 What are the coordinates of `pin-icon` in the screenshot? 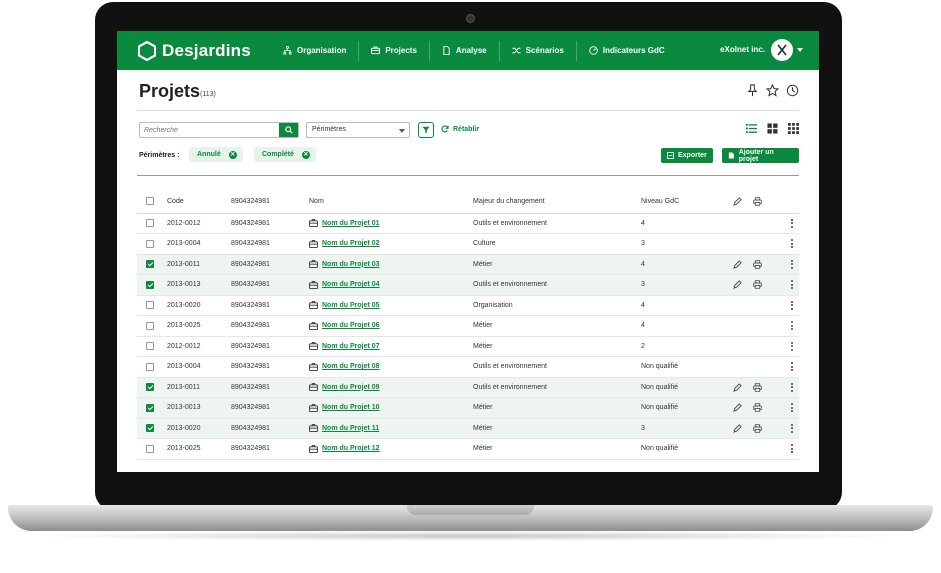 It's located at (752, 90).